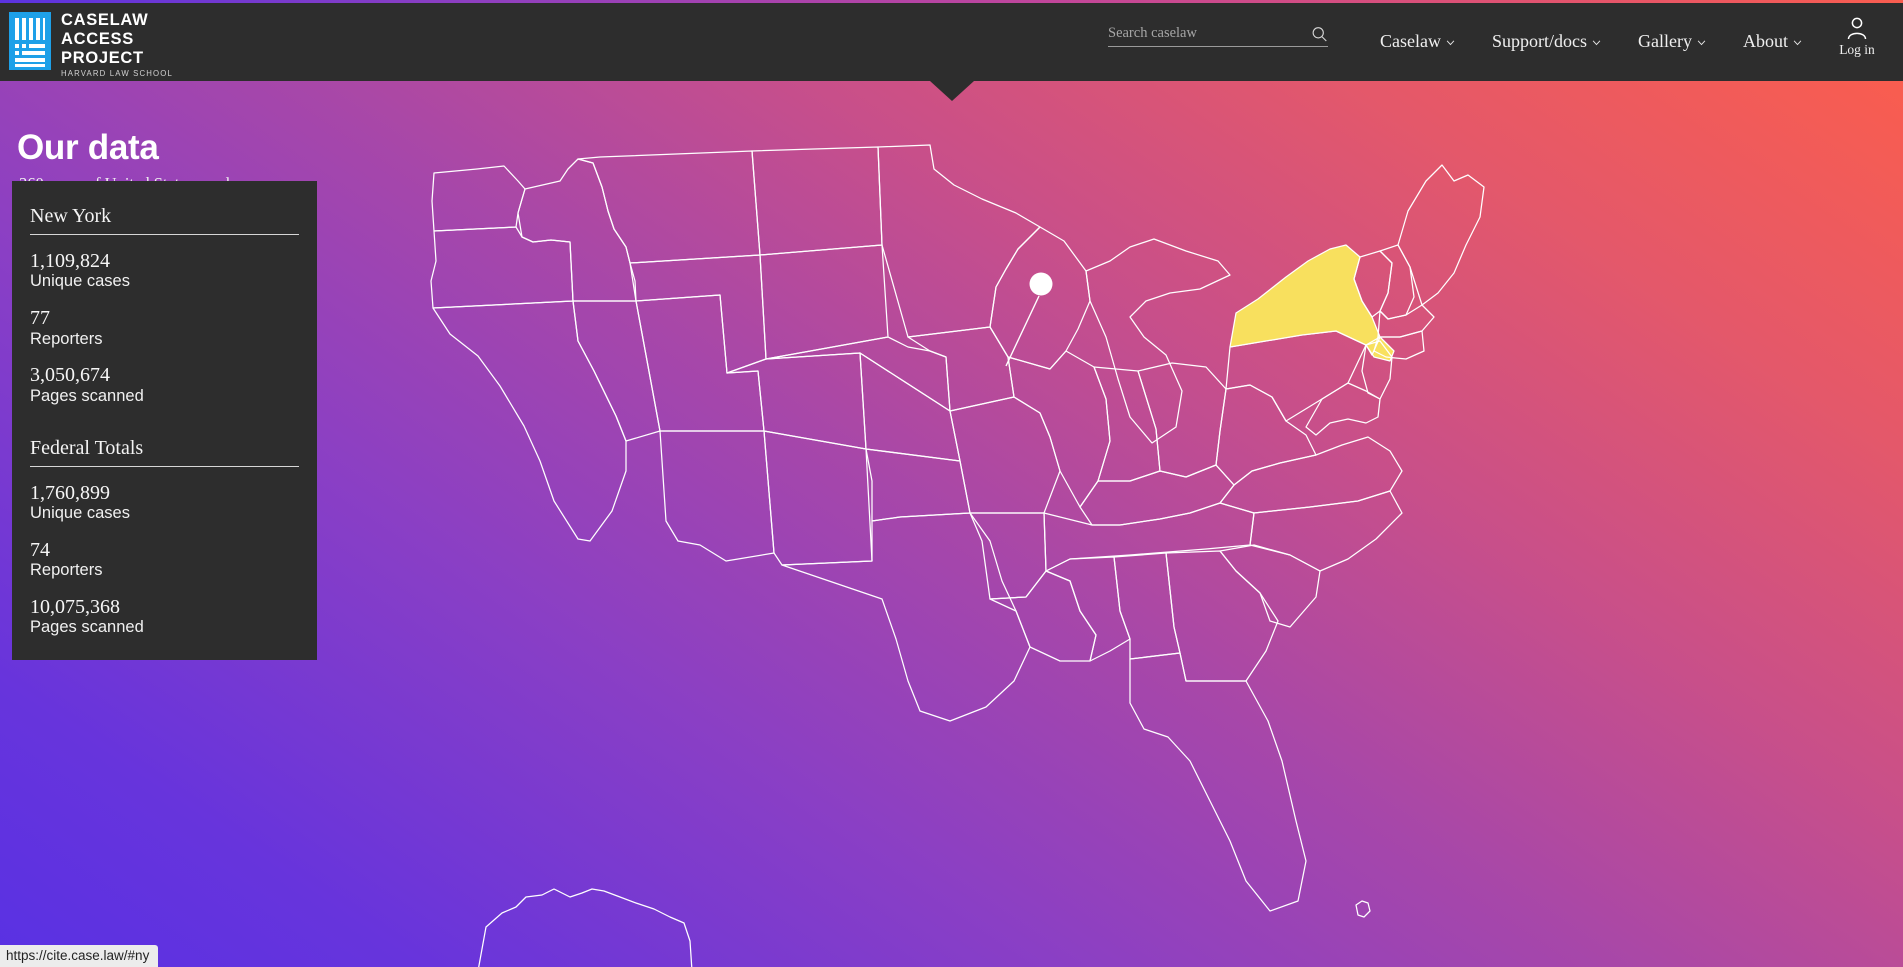 The image size is (1903, 967). What do you see at coordinates (577, 230) in the screenshot?
I see `state-idaho` at bounding box center [577, 230].